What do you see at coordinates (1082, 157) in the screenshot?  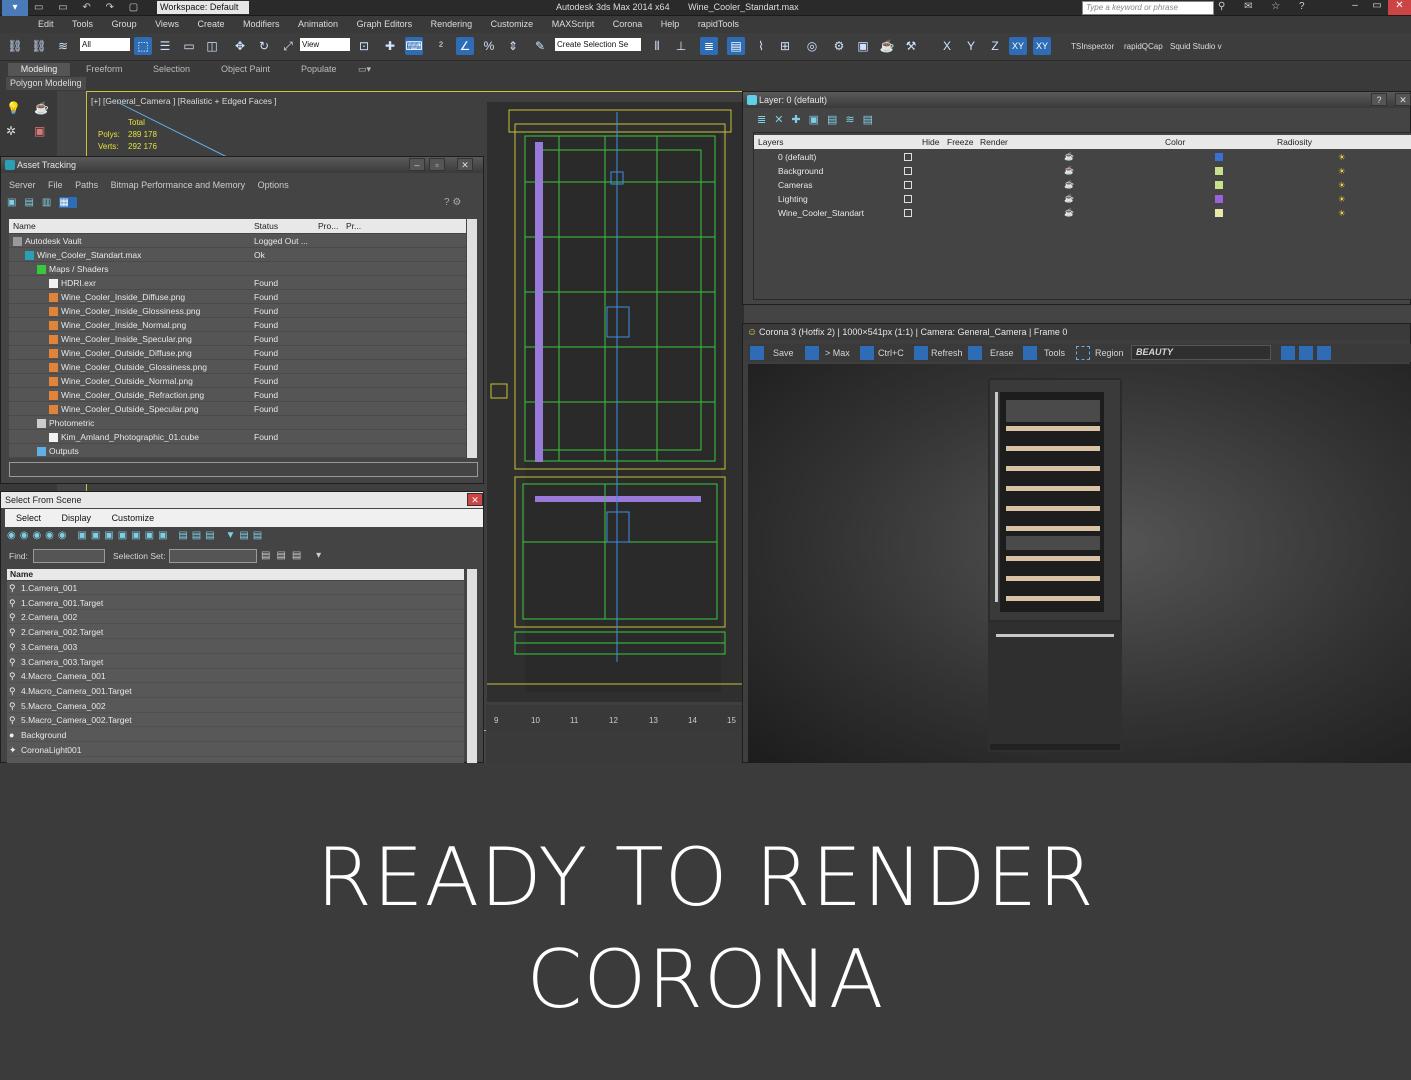 I see `layer-row: 0 (default) ☕ ☀` at bounding box center [1082, 157].